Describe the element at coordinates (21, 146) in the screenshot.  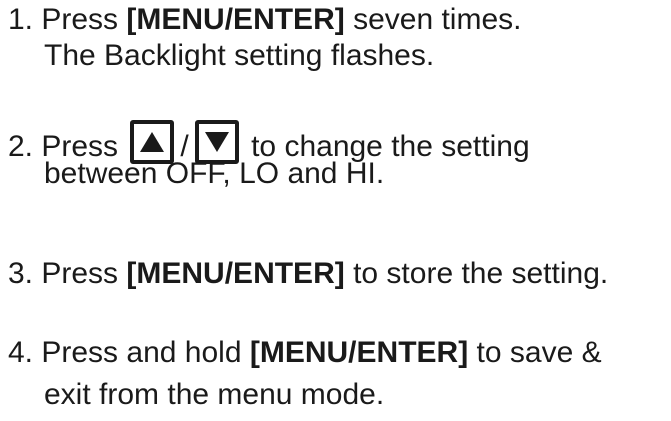
I see `step-number: 2.` at that location.